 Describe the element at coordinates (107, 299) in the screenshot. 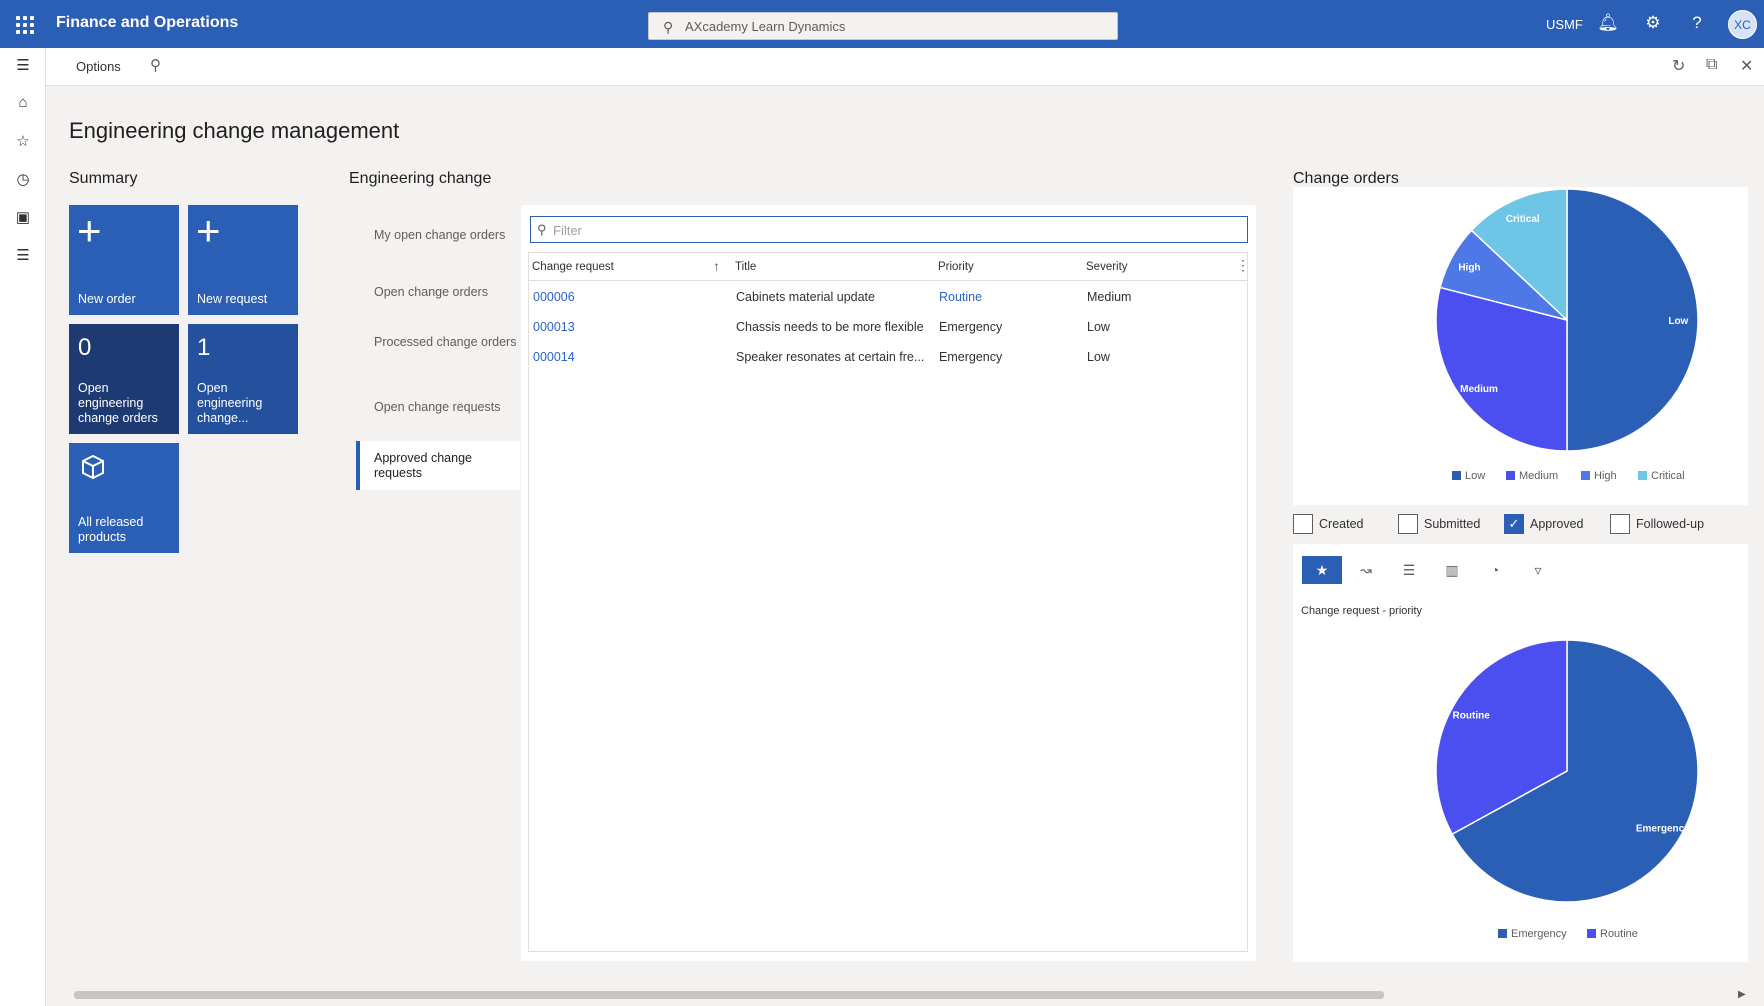

I see `tile-label: New order` at that location.